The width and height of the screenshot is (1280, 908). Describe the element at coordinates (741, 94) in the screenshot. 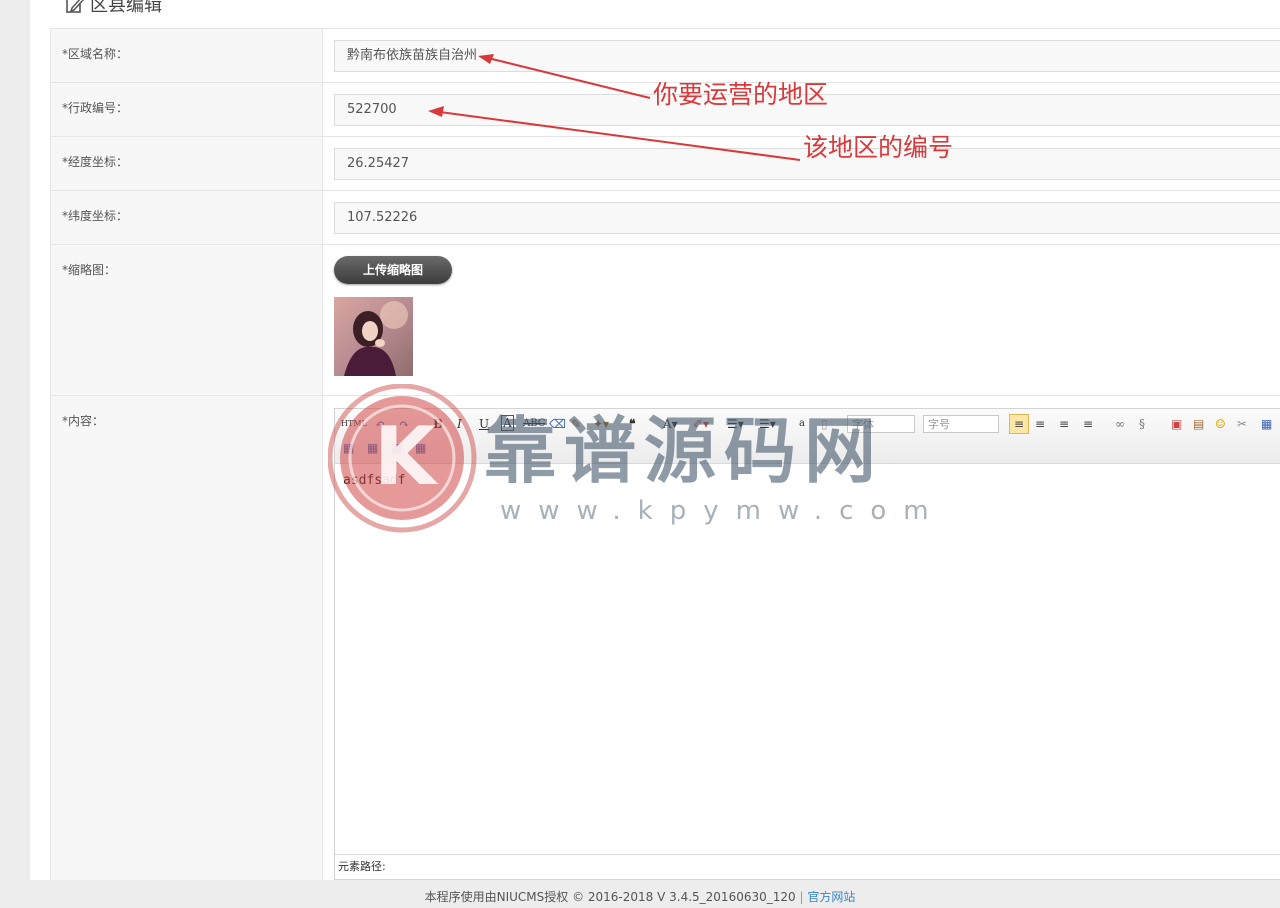

I see `annotation-region: 你要运营的地区` at that location.